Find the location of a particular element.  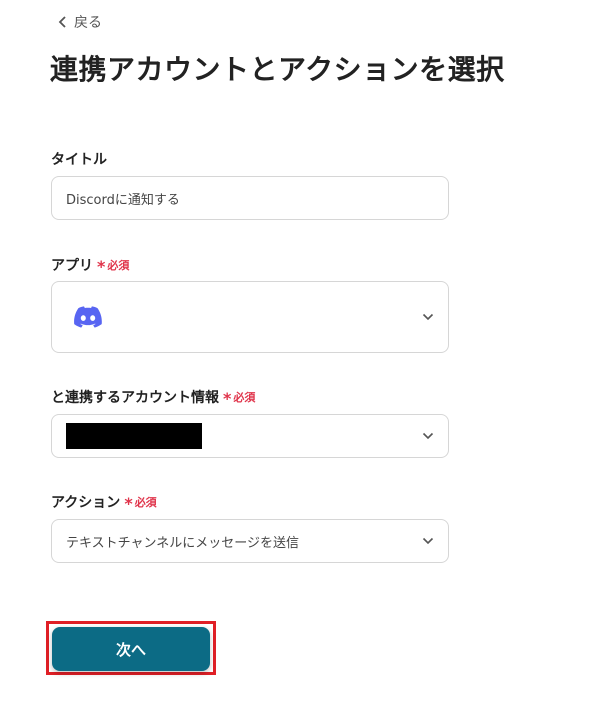

next-button: 次へ is located at coordinates (131, 649).